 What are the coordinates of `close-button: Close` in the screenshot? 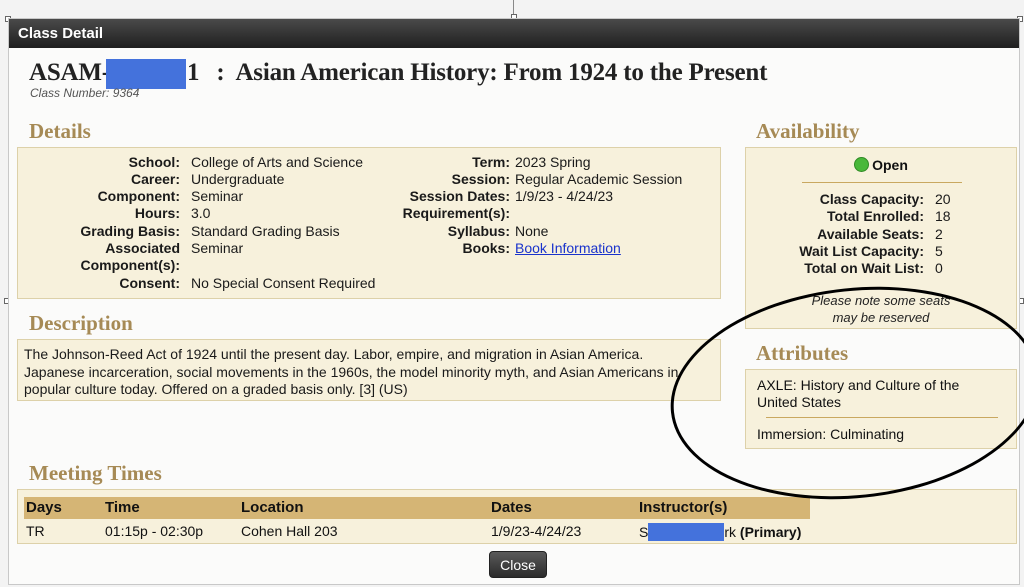 It's located at (518, 564).